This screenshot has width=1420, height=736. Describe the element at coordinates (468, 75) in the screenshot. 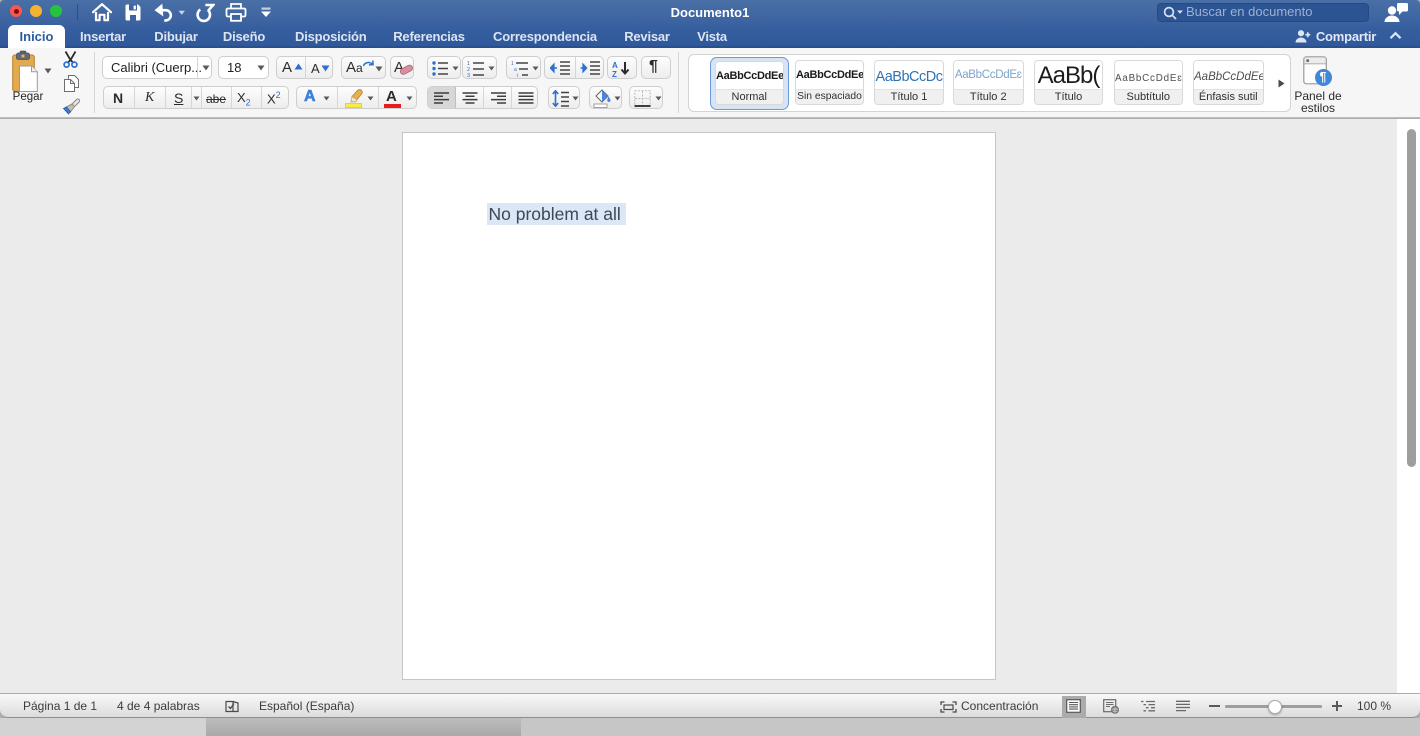

I see `svg-text: 3` at that location.